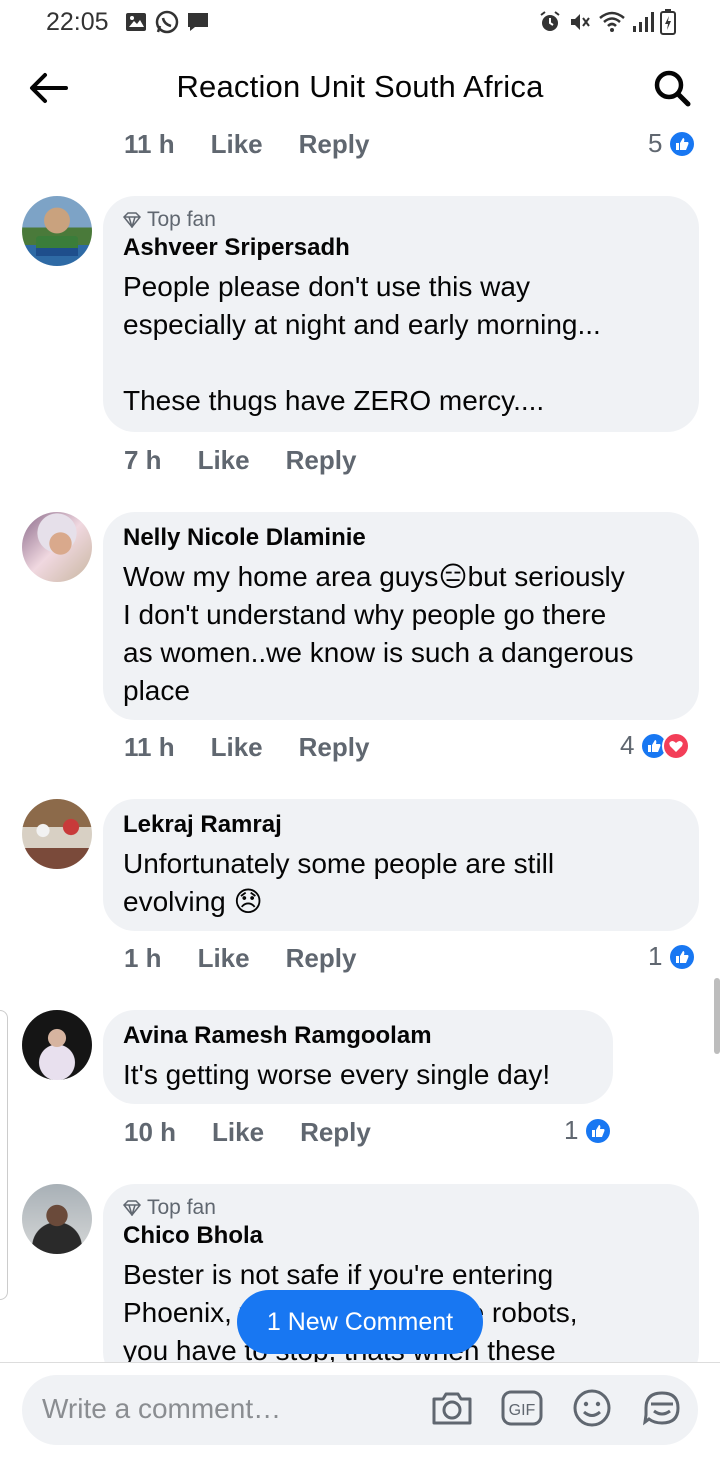 The height and width of the screenshot is (1480, 720). I want to click on comment-author: Ashveer Sripersadh, so click(401, 248).